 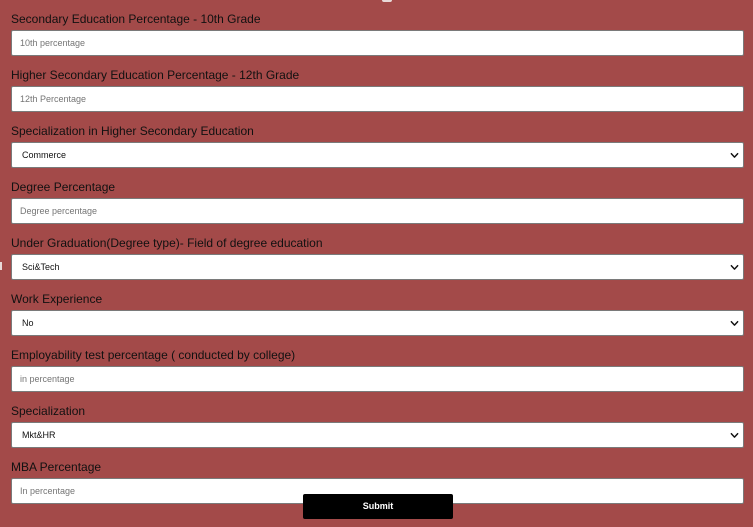 What do you see at coordinates (44, 155) in the screenshot?
I see `hsc-specialization-value: Commerce` at bounding box center [44, 155].